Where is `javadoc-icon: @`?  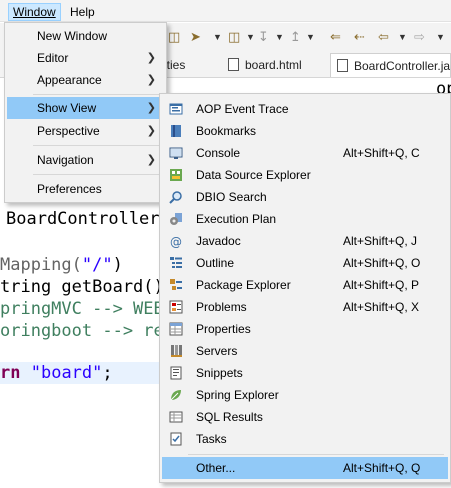
javadoc-icon: @ is located at coordinates (176, 241).